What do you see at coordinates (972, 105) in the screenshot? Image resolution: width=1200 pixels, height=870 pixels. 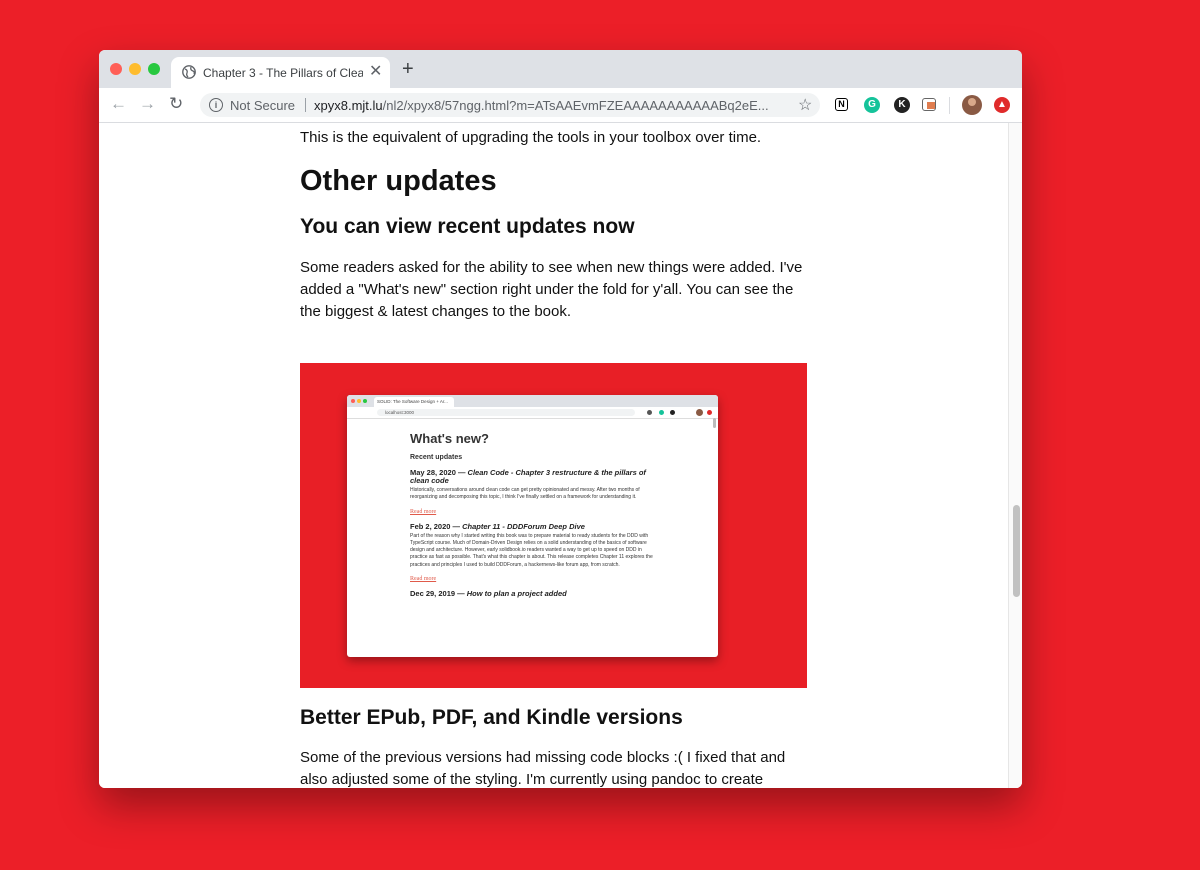 I see `profile-avatar` at bounding box center [972, 105].